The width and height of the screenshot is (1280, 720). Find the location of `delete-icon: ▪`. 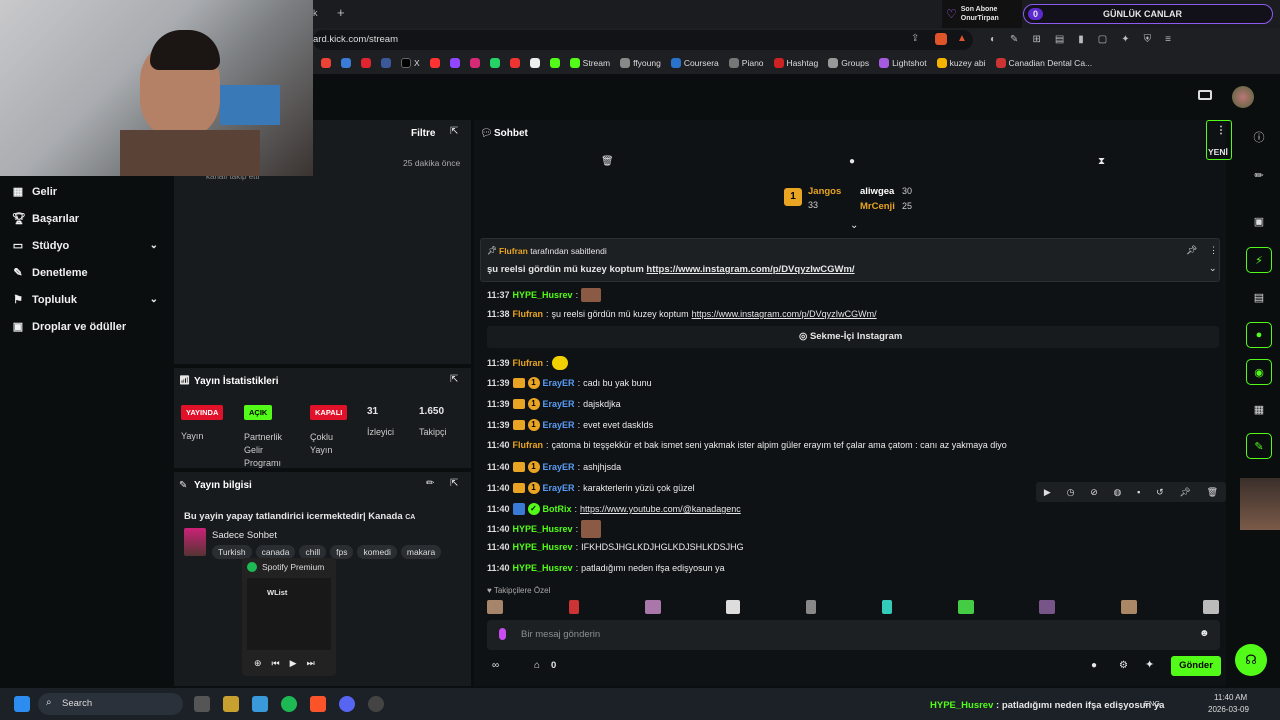

delete-icon: ▪ is located at coordinates (1138, 492).